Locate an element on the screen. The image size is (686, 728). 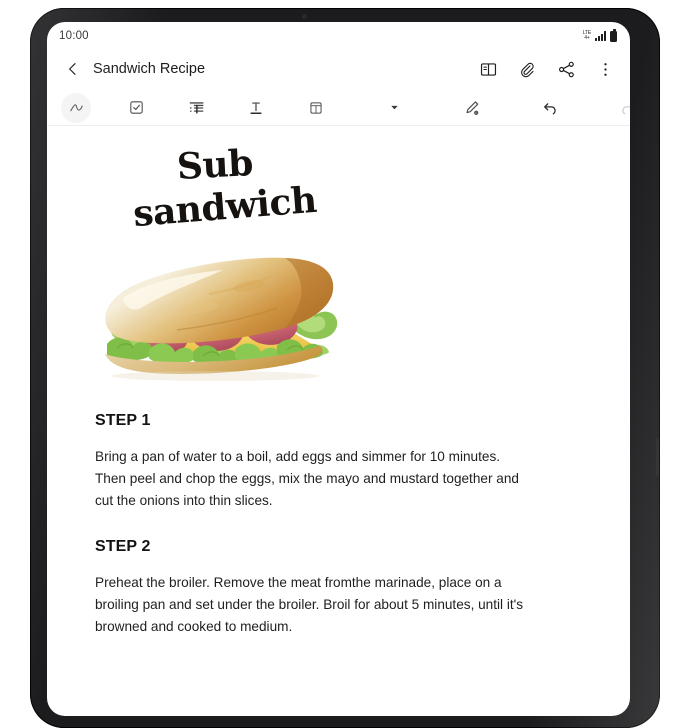
pen-tool-button is located at coordinates (76, 107).